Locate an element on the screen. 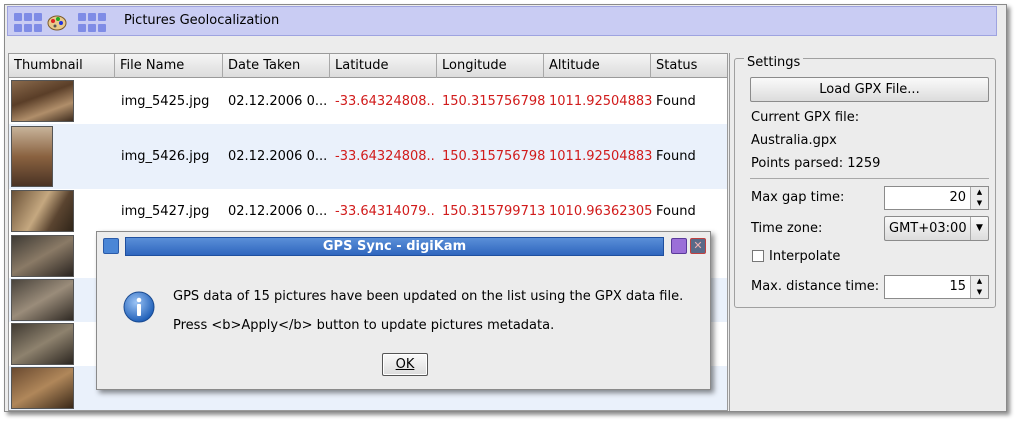 The height and width of the screenshot is (426, 1020). time-zone-dropdown: GMT+03:00 ▼ is located at coordinates (936, 228).